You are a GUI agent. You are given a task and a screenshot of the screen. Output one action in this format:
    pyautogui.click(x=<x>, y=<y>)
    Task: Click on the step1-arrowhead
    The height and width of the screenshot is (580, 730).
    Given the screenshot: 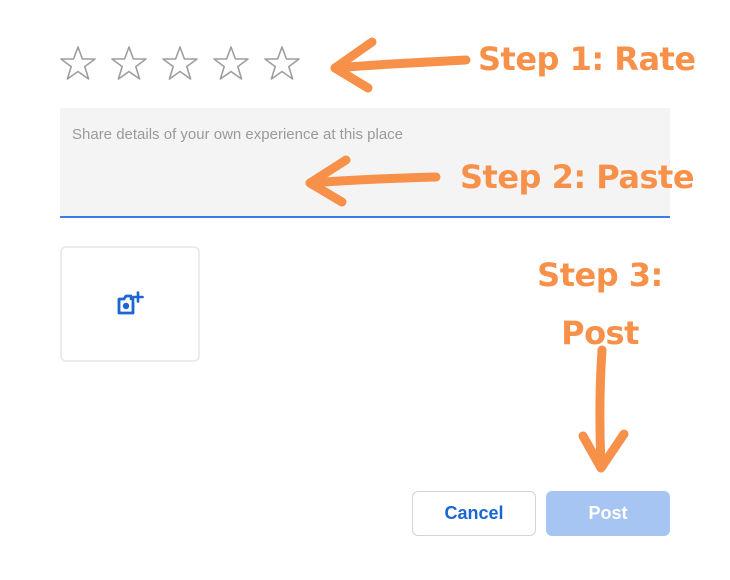 What is the action you would take?
    pyautogui.click(x=353, y=65)
    